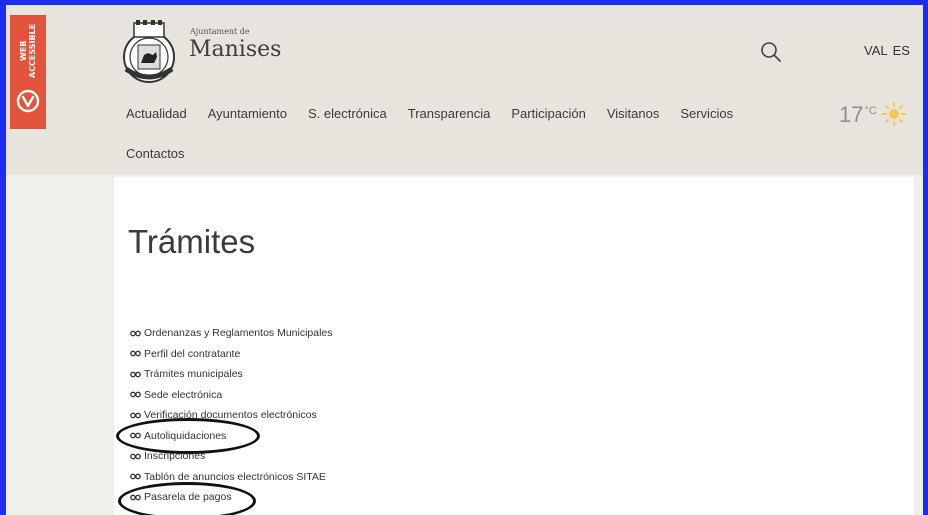 The height and width of the screenshot is (515, 928). I want to click on temperature-value: 17, so click(851, 114).